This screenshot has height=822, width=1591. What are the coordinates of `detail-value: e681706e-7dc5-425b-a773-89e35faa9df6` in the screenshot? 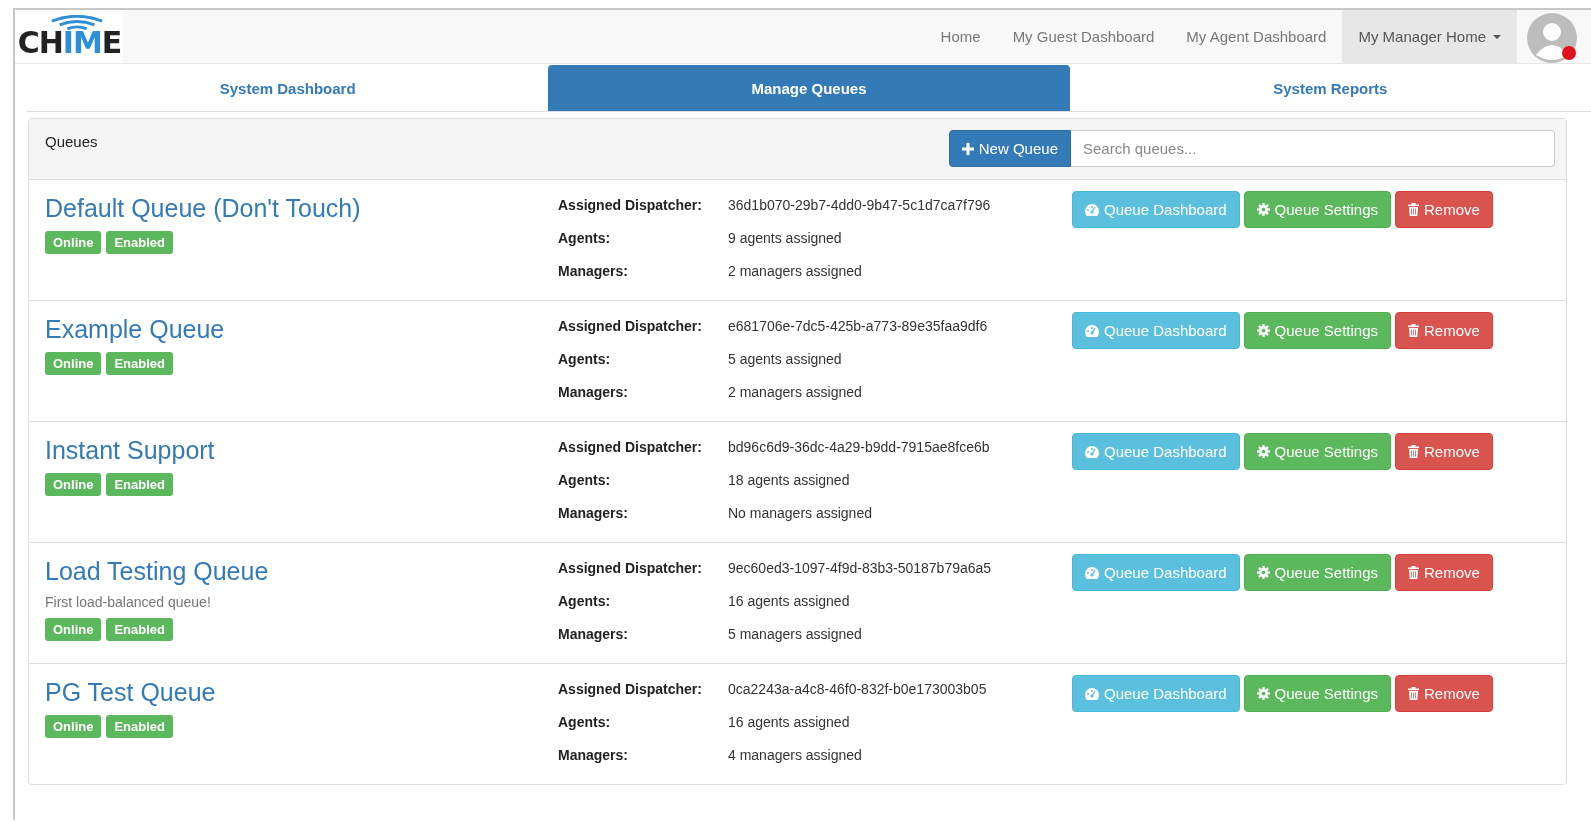 It's located at (858, 326).